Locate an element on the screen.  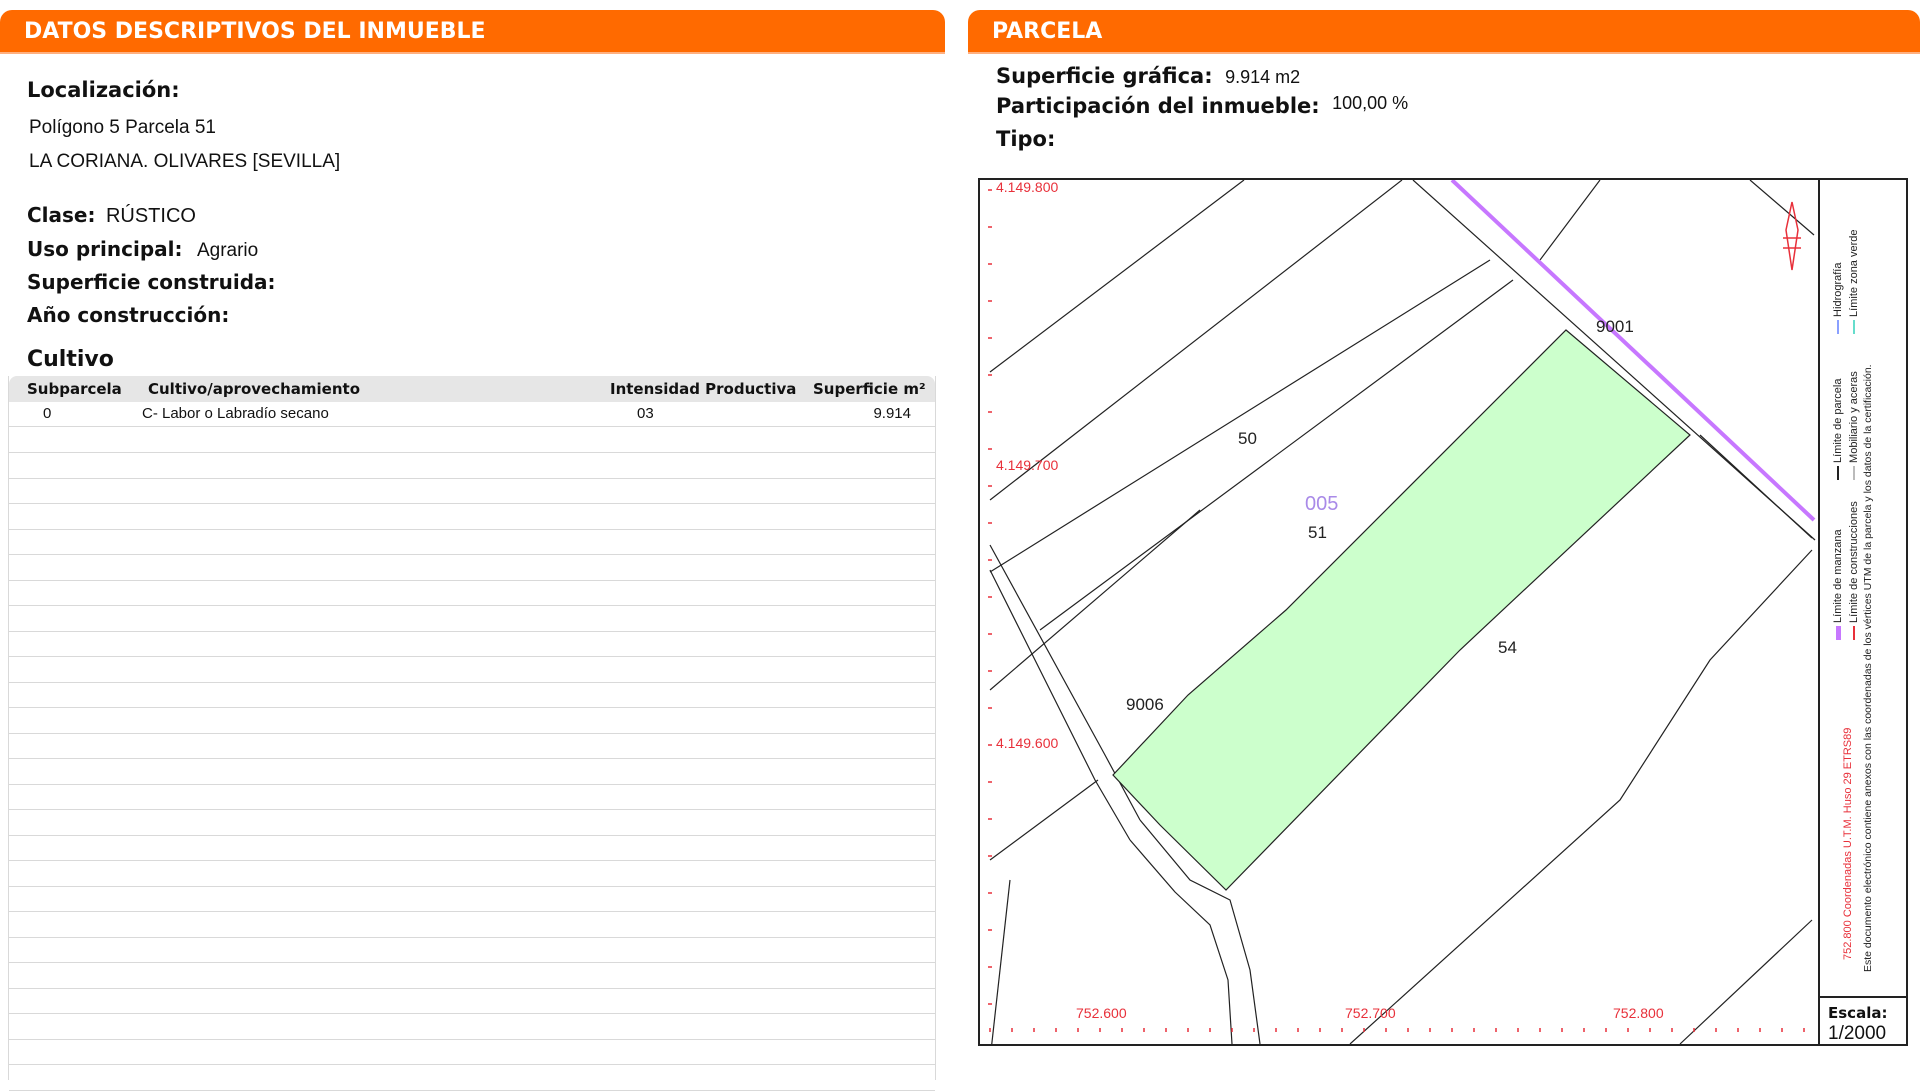
participacion-label: Participación del inmueble: is located at coordinates (1158, 106).